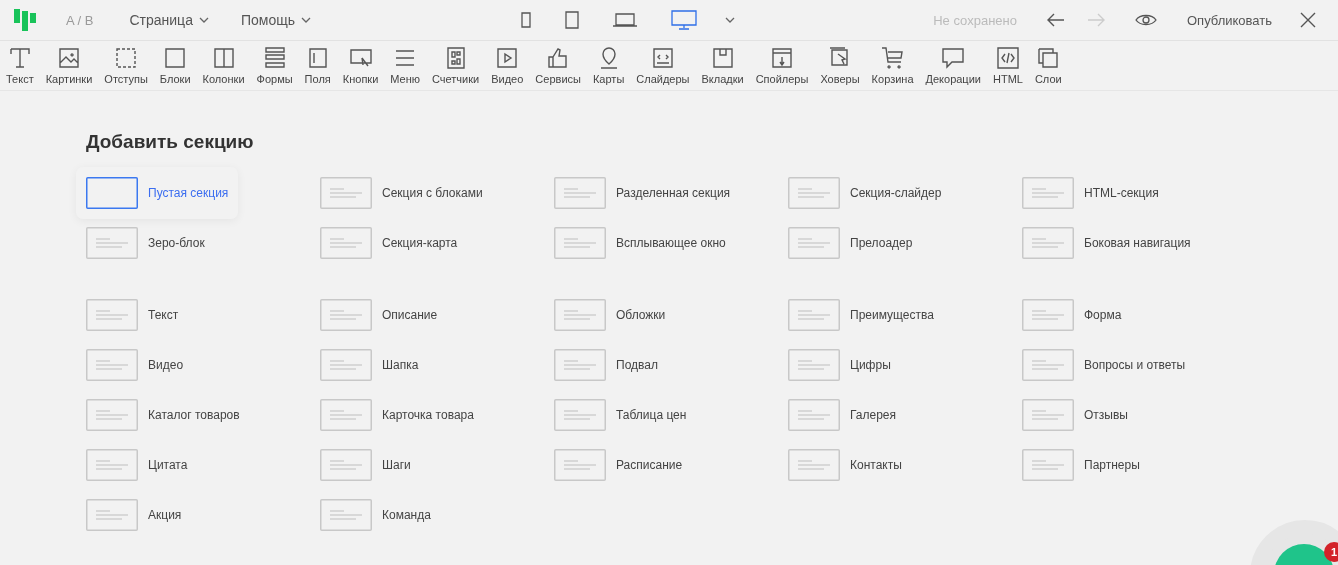  I want to click on section-option: Обложки, so click(610, 315).